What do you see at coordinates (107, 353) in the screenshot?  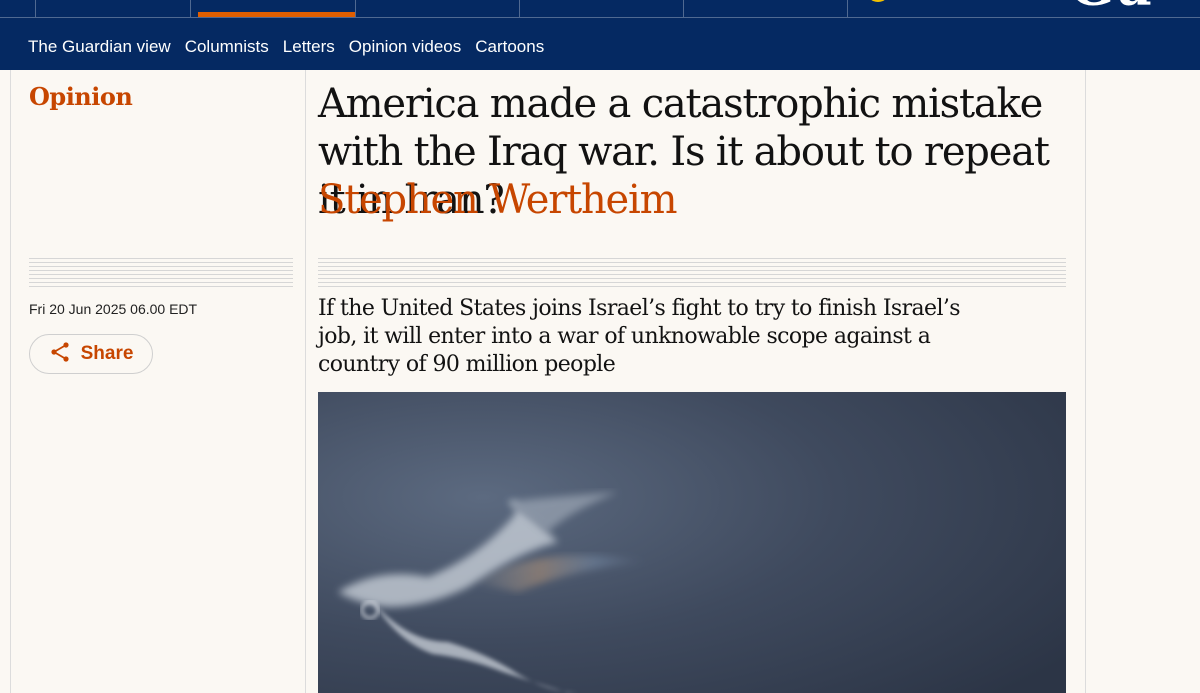 I see `share-label: Share` at bounding box center [107, 353].